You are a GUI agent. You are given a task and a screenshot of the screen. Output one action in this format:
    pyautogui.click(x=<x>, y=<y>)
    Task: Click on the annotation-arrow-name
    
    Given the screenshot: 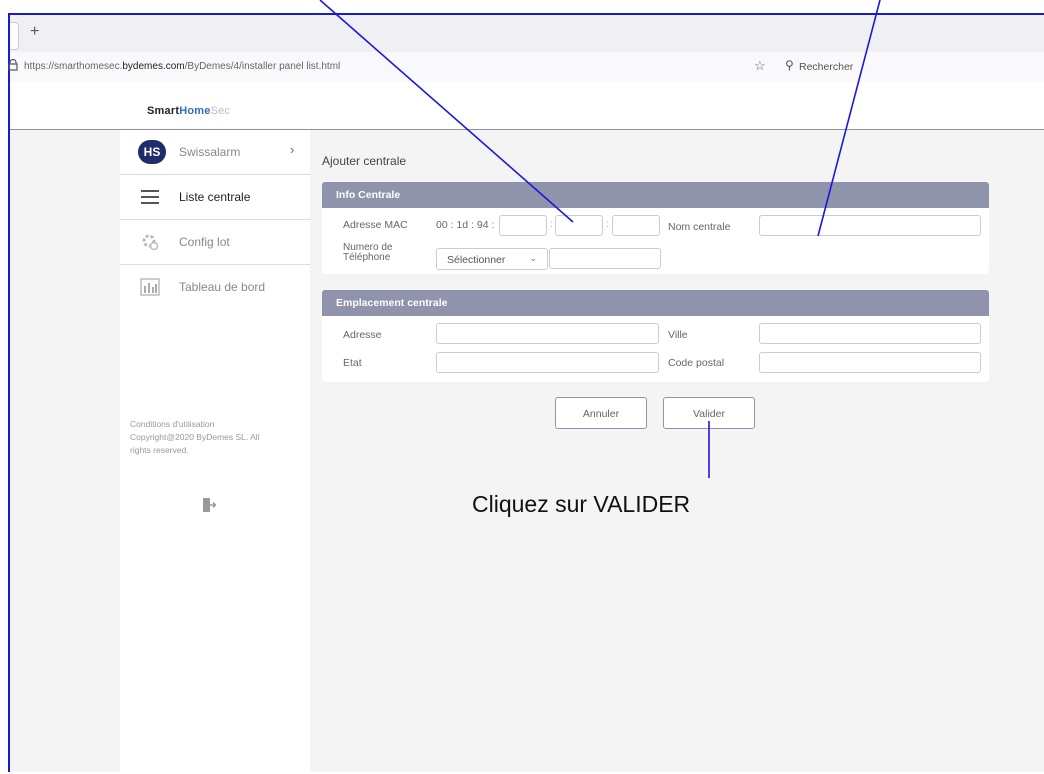 What is the action you would take?
    pyautogui.click(x=849, y=118)
    